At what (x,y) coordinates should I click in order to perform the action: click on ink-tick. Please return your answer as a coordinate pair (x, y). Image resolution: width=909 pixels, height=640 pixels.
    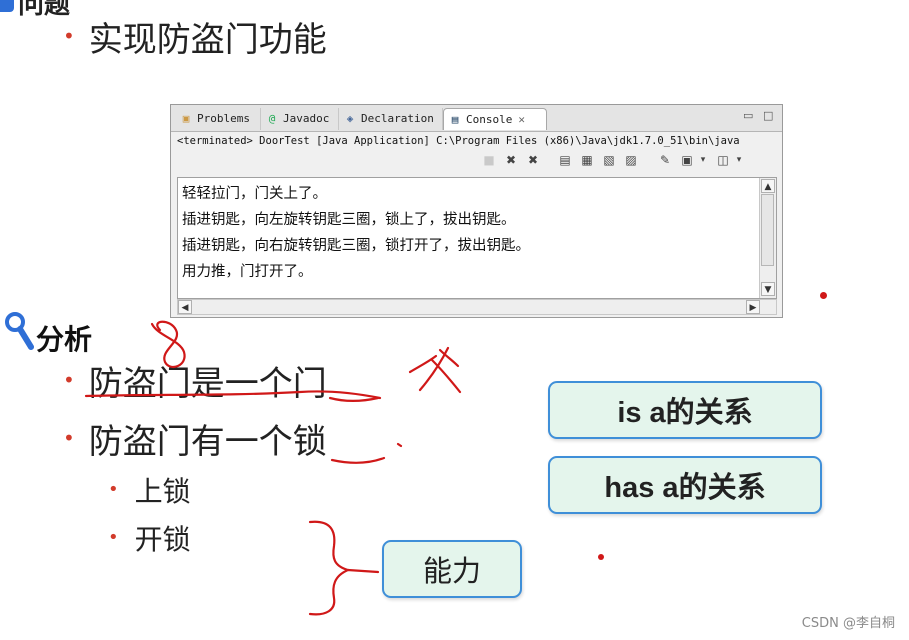
    Looking at the image, I should click on (399, 445).